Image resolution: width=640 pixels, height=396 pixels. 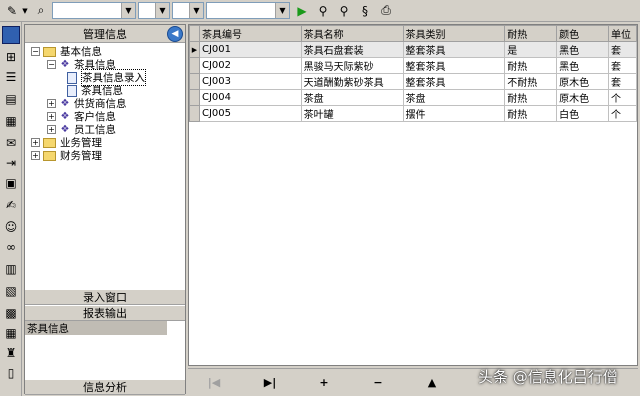 I want to click on info-analysis-section: 信息分析, so click(x=105, y=387).